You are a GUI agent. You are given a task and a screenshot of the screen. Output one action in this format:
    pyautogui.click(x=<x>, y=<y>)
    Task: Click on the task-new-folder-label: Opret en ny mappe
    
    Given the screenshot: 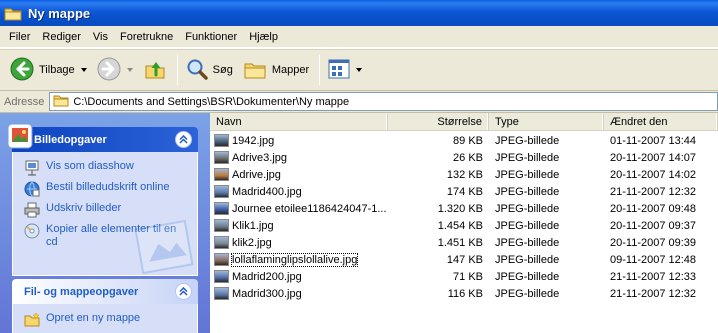 What is the action you would take?
    pyautogui.click(x=93, y=318)
    